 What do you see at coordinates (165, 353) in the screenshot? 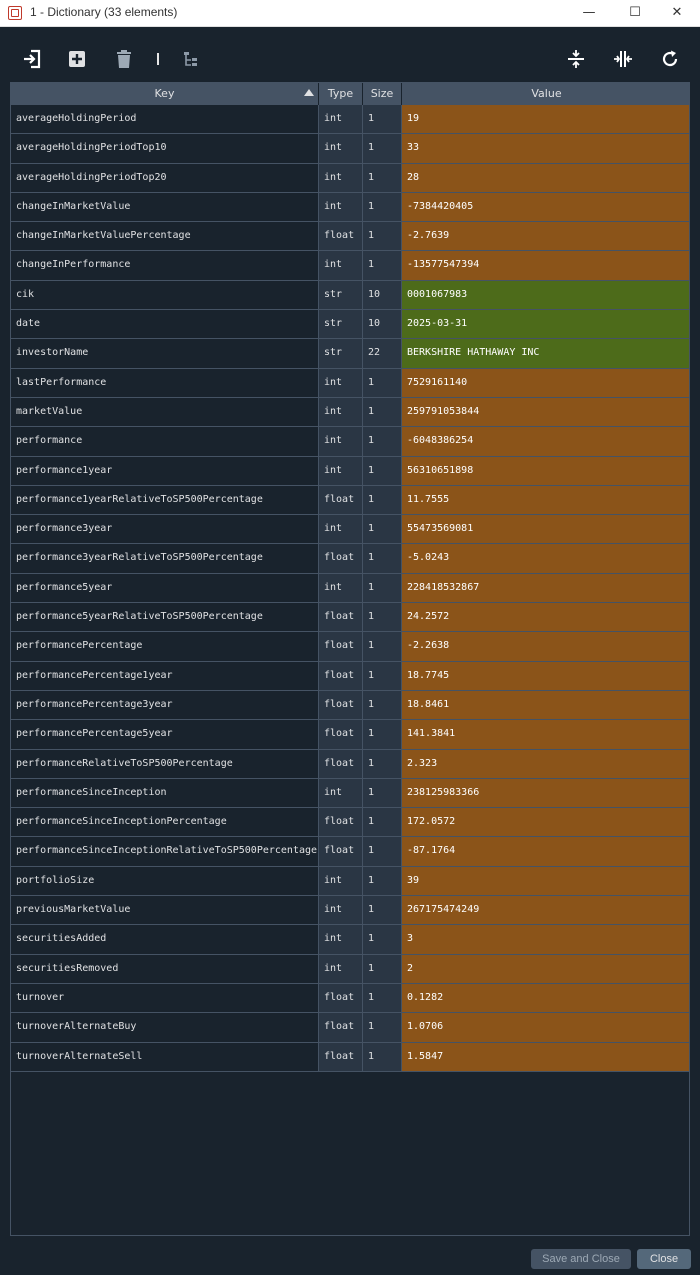
I see `row-key: investorName` at bounding box center [165, 353].